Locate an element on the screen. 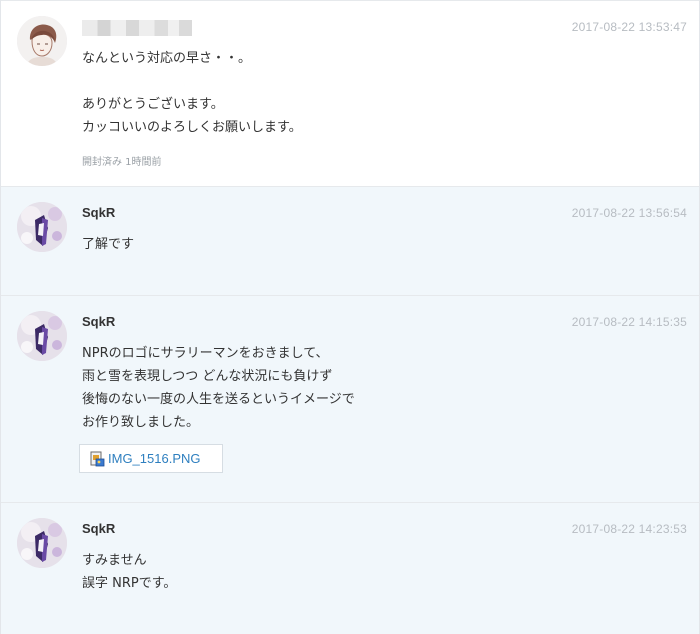  message-timestamp: 2017-08-22 14:23:53 is located at coordinates (629, 529).